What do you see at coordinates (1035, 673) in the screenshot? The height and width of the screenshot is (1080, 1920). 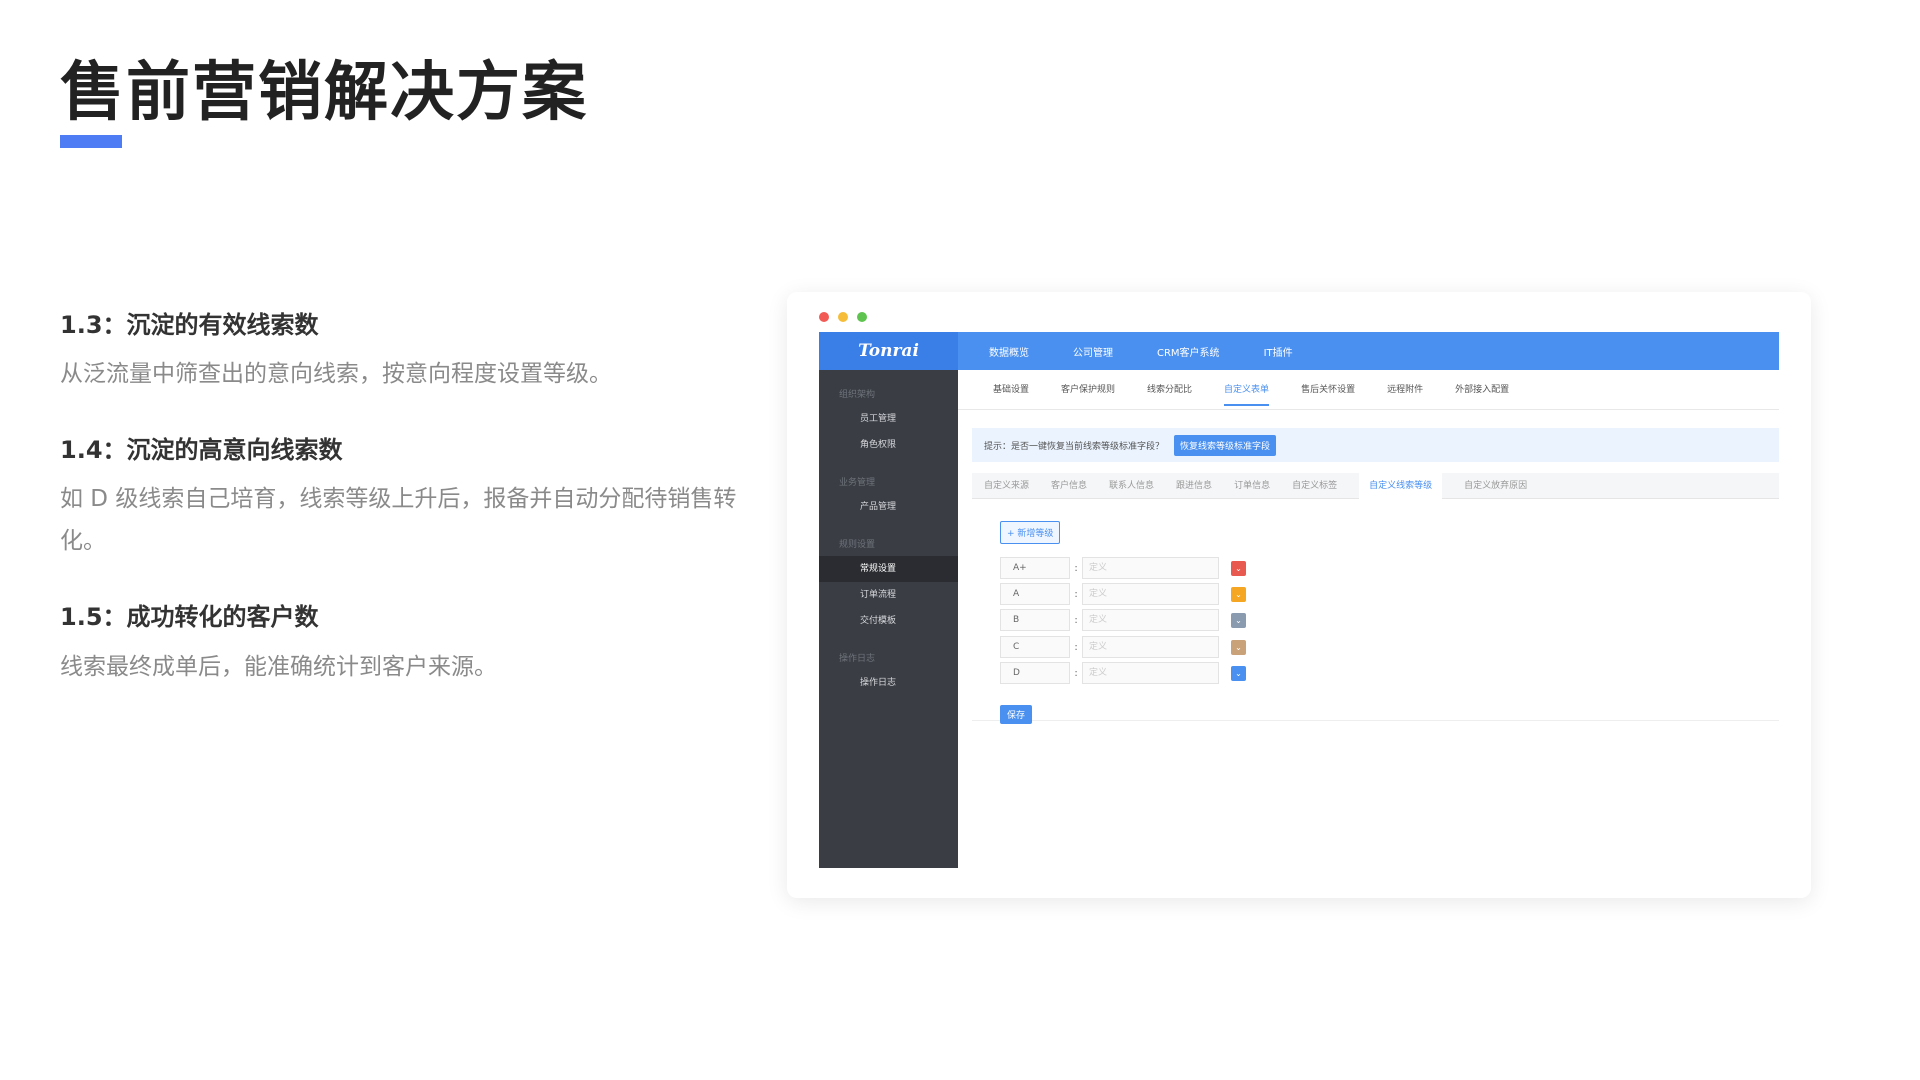 I see `level-name-field: D` at bounding box center [1035, 673].